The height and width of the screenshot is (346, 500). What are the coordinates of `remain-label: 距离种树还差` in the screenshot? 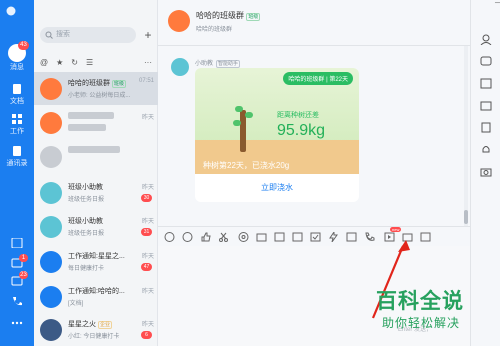 It's located at (298, 115).